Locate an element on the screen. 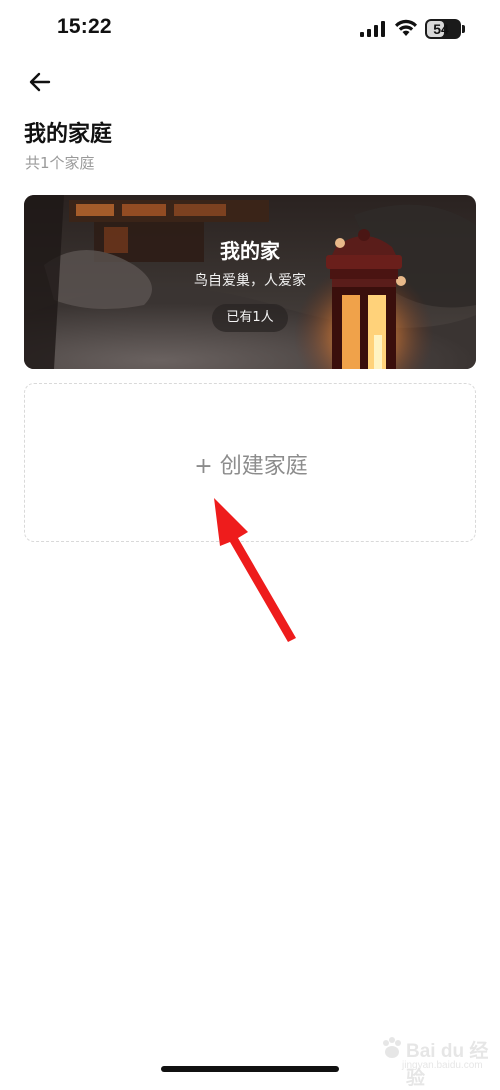  create-family-label: + 创建家庭 is located at coordinates (251, 466).